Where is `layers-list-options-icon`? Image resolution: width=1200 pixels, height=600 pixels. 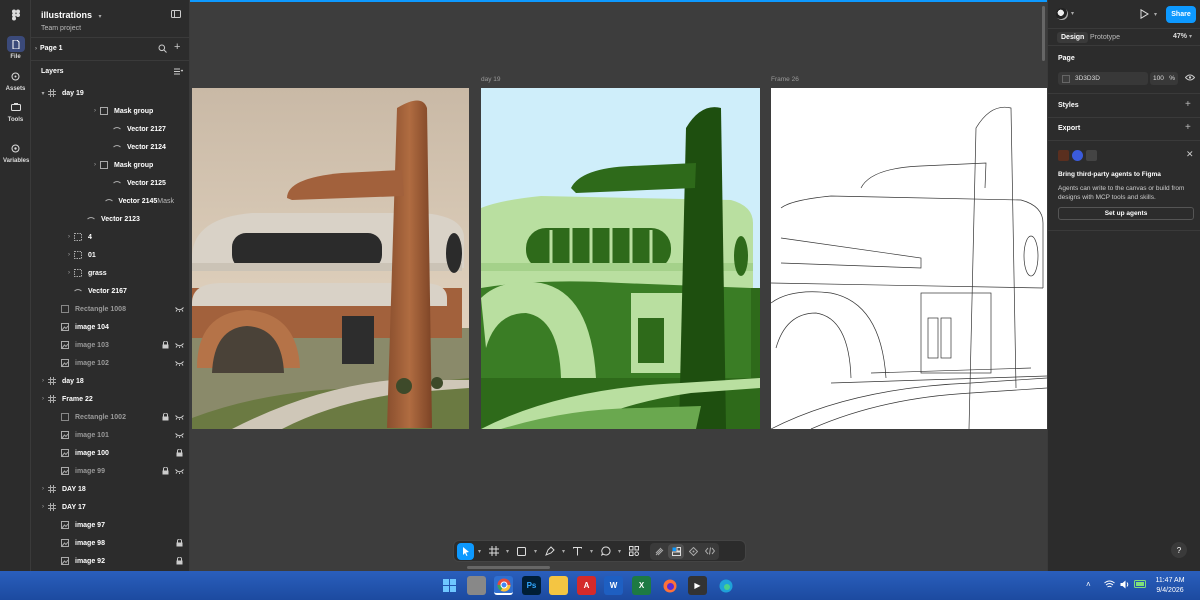 layers-list-options-icon is located at coordinates (179, 72).